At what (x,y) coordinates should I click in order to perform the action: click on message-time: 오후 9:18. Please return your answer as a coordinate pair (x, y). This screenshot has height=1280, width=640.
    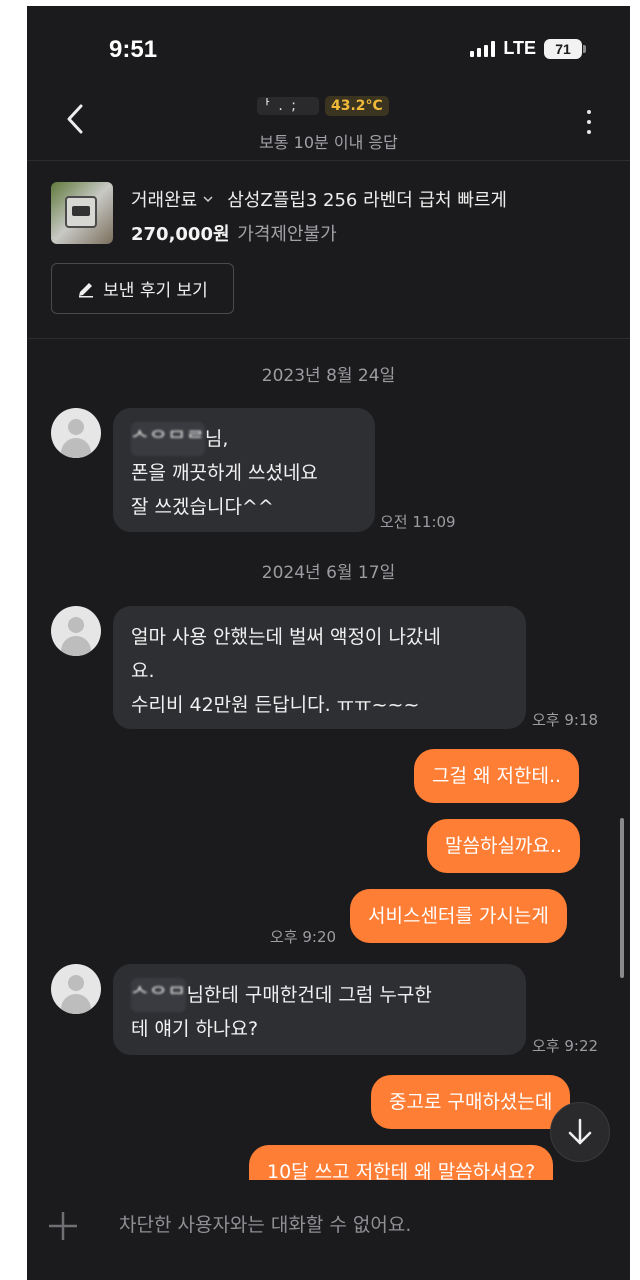
    Looking at the image, I should click on (565, 720).